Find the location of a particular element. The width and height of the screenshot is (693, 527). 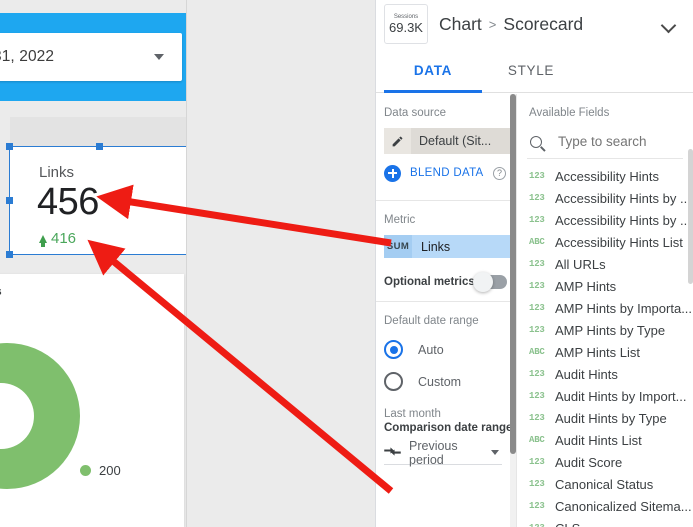

canvas-edge-divider is located at coordinates (186, 263).